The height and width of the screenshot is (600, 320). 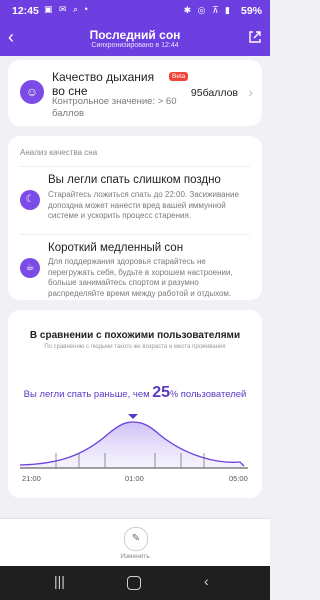 I want to click on back-icon: ‹, so click(x=206, y=581).